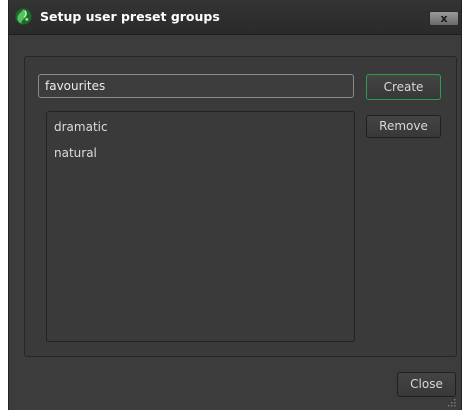 This screenshot has width=472, height=410. I want to click on list-item: natural, so click(200, 152).